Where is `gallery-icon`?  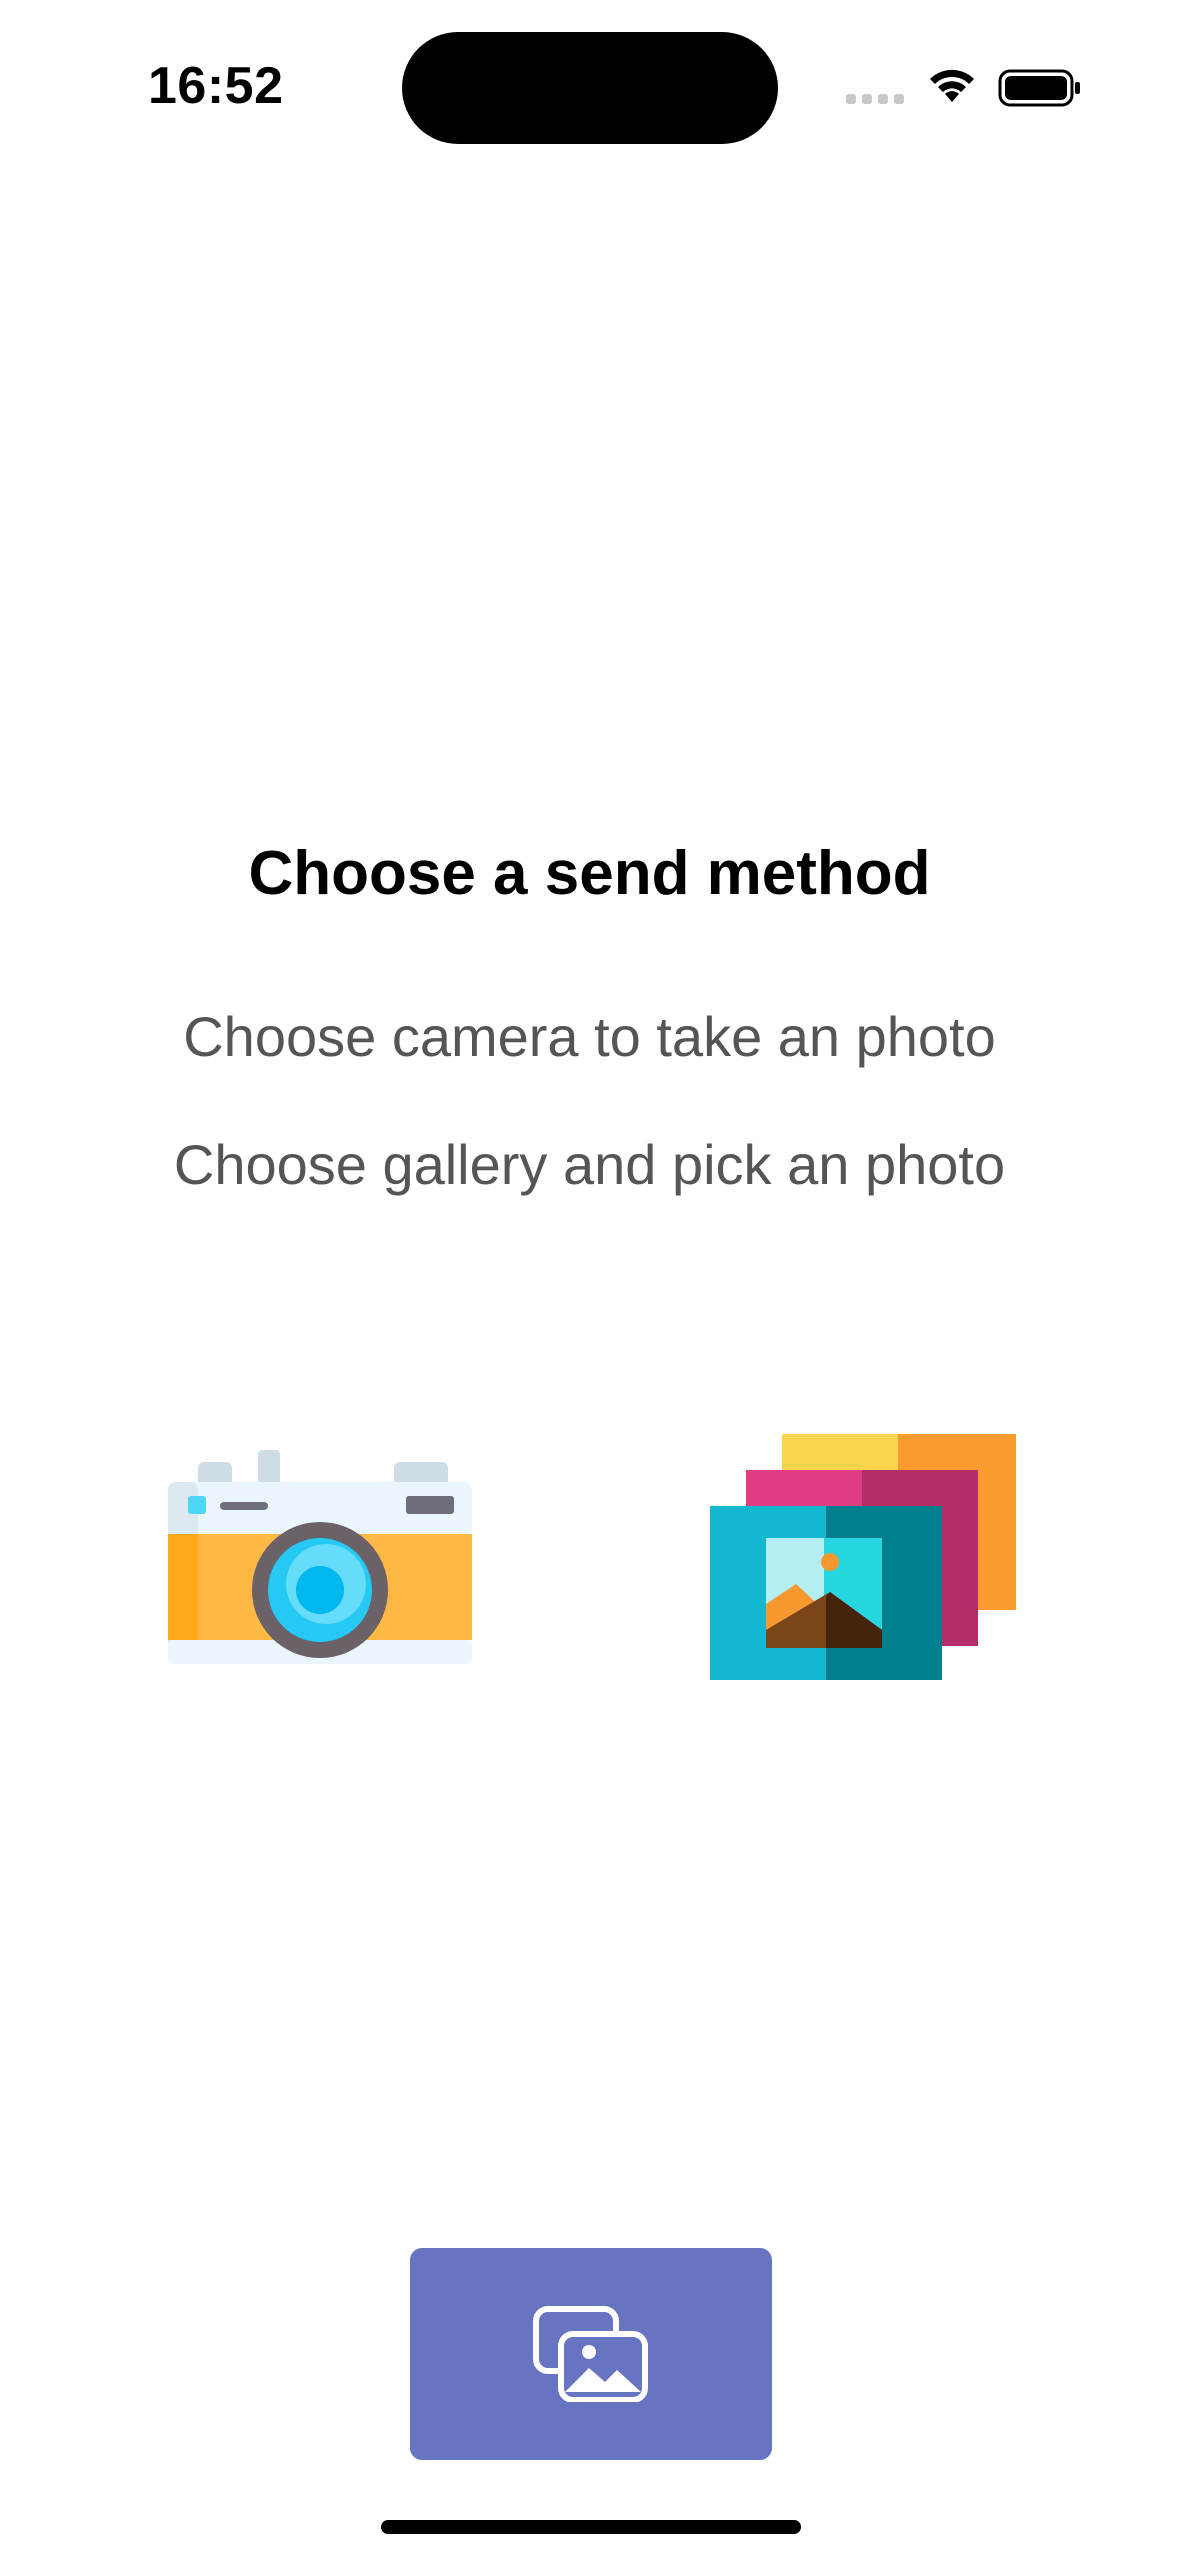 gallery-icon is located at coordinates (863, 1557).